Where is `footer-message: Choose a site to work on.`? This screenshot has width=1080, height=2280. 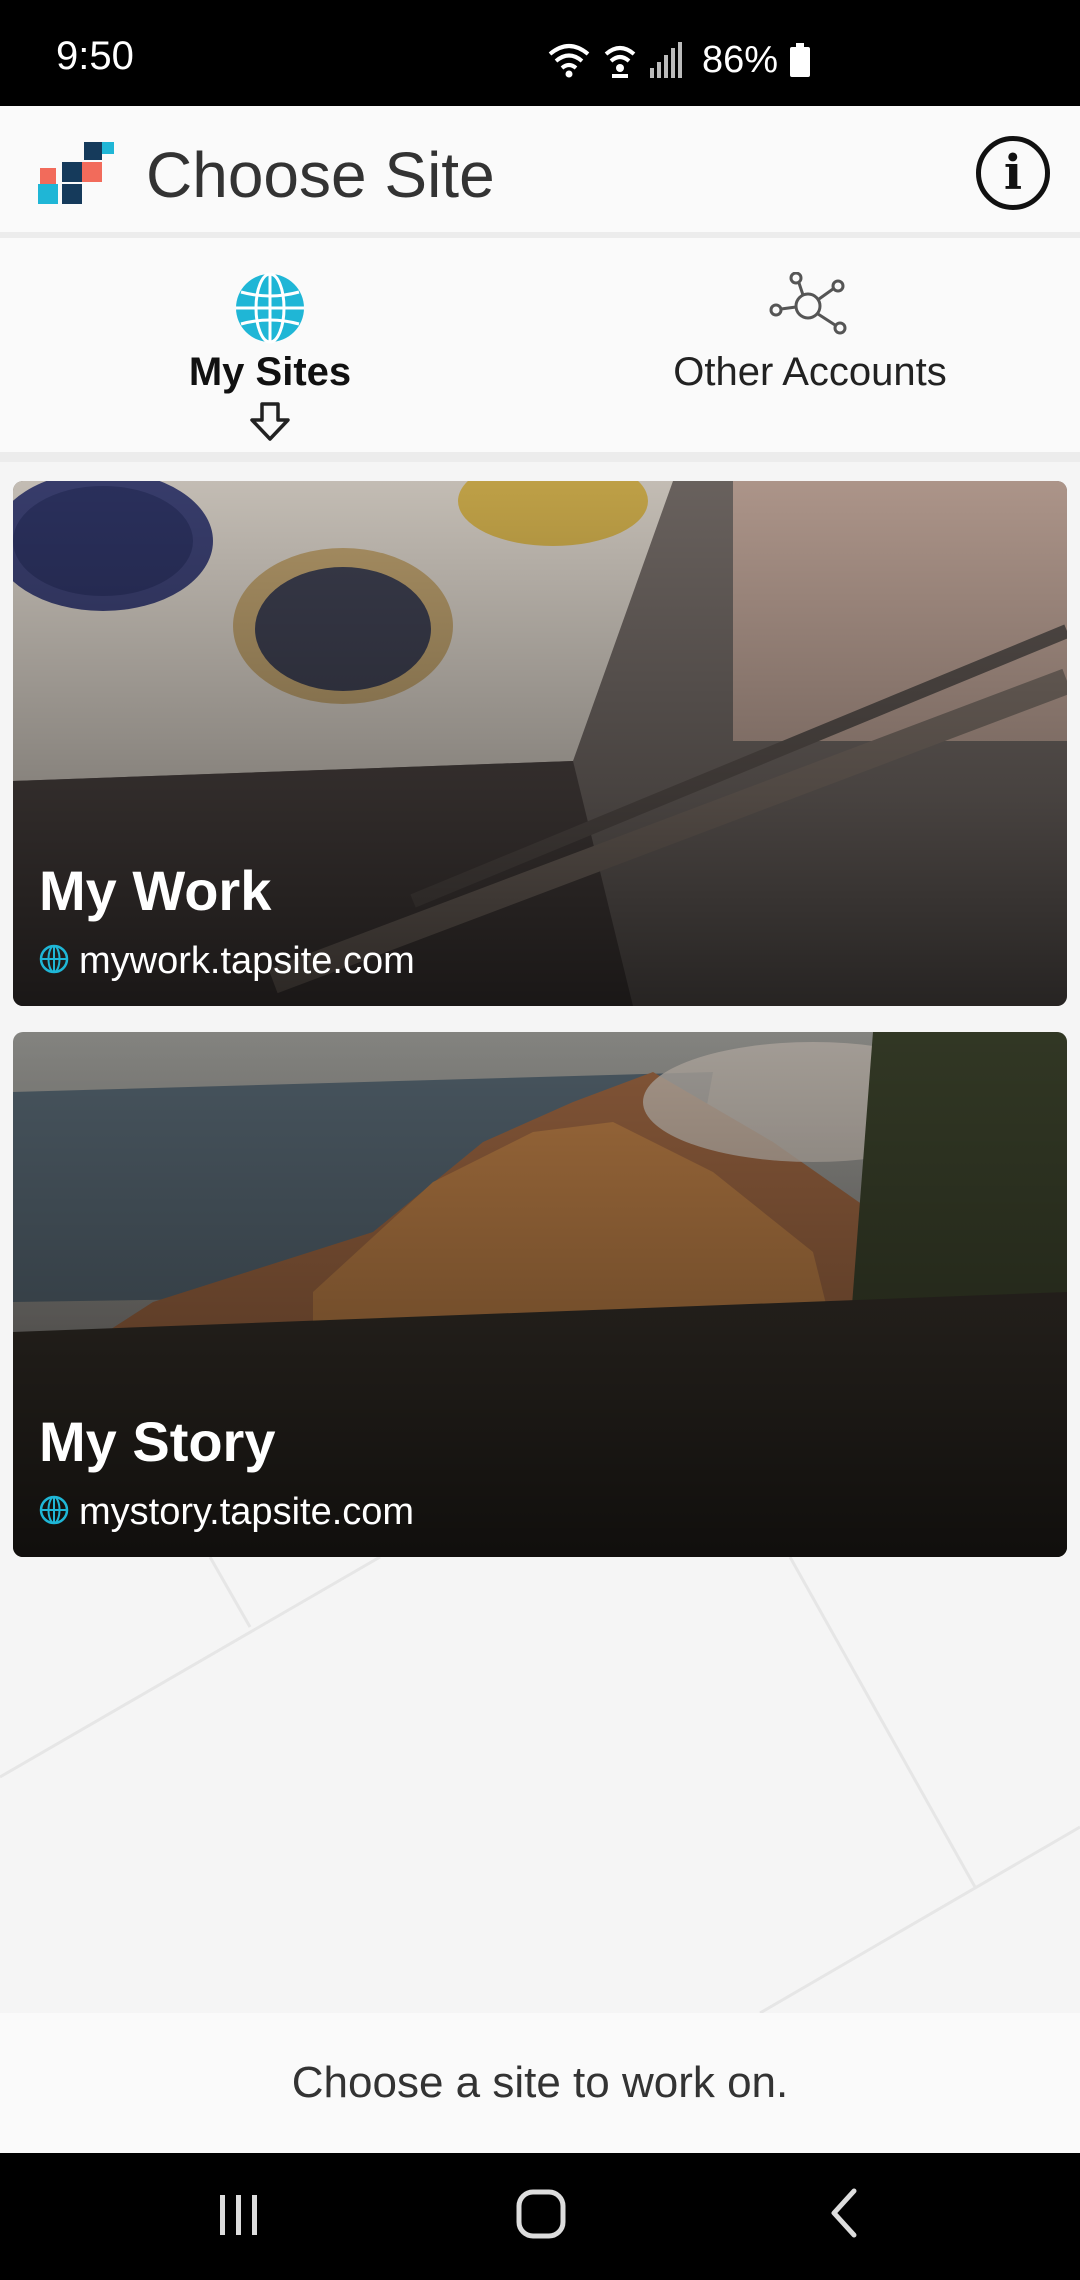 footer-message: Choose a site to work on. is located at coordinates (540, 2082).